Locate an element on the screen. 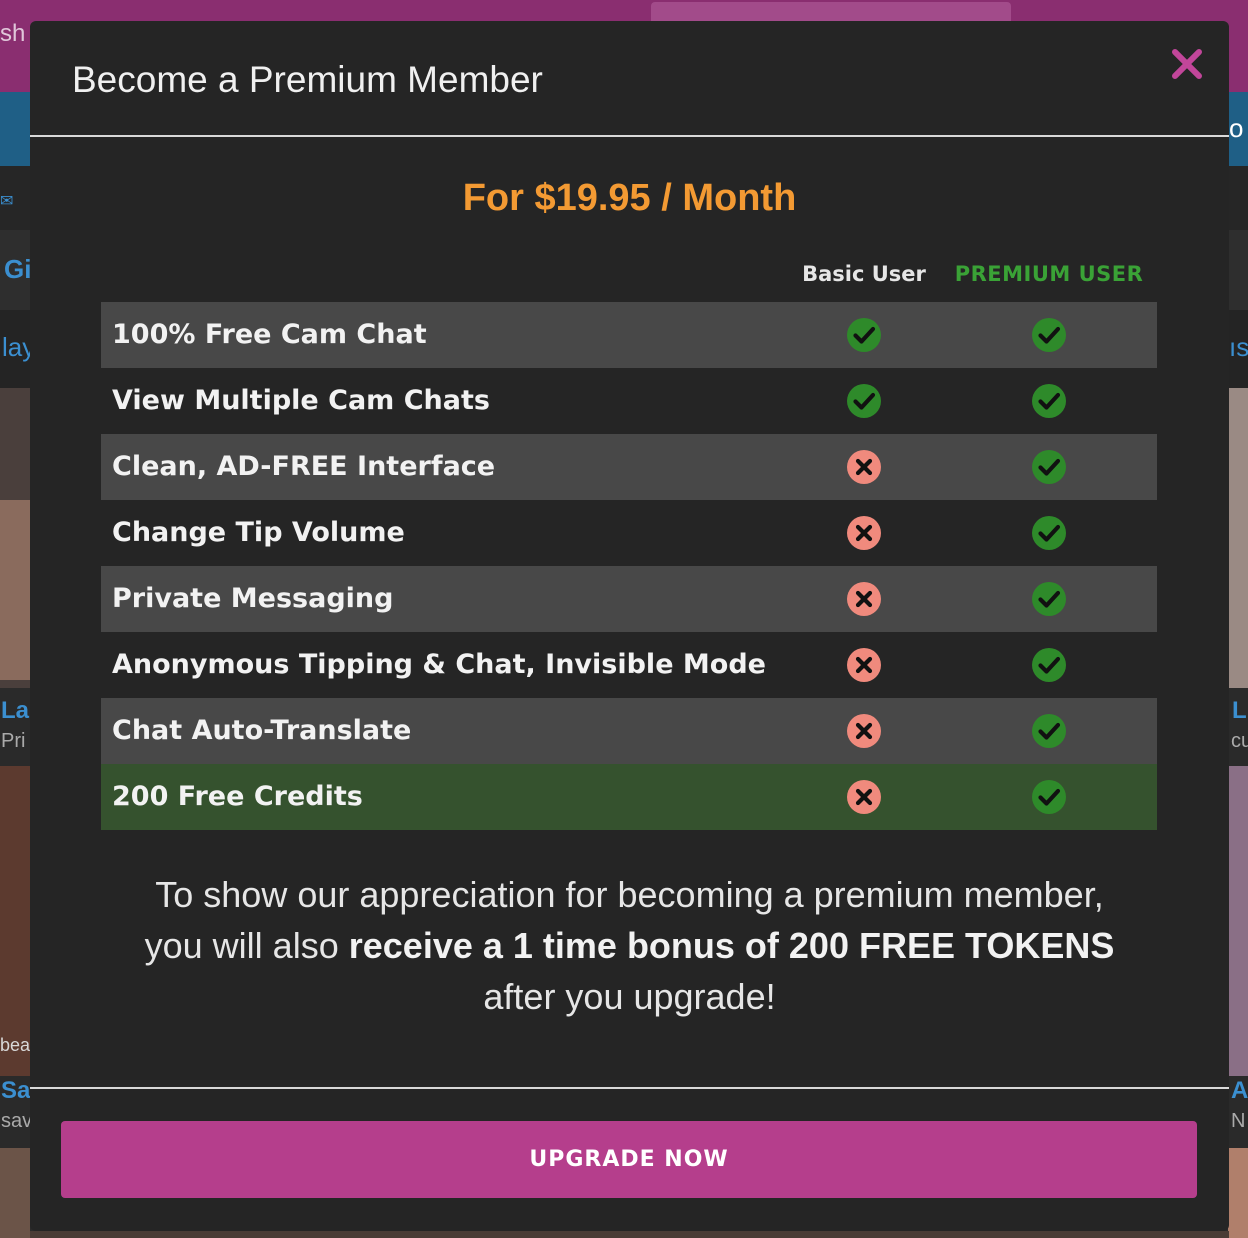 The image size is (1248, 1238). bg-text: N is located at coordinates (1238, 1121).